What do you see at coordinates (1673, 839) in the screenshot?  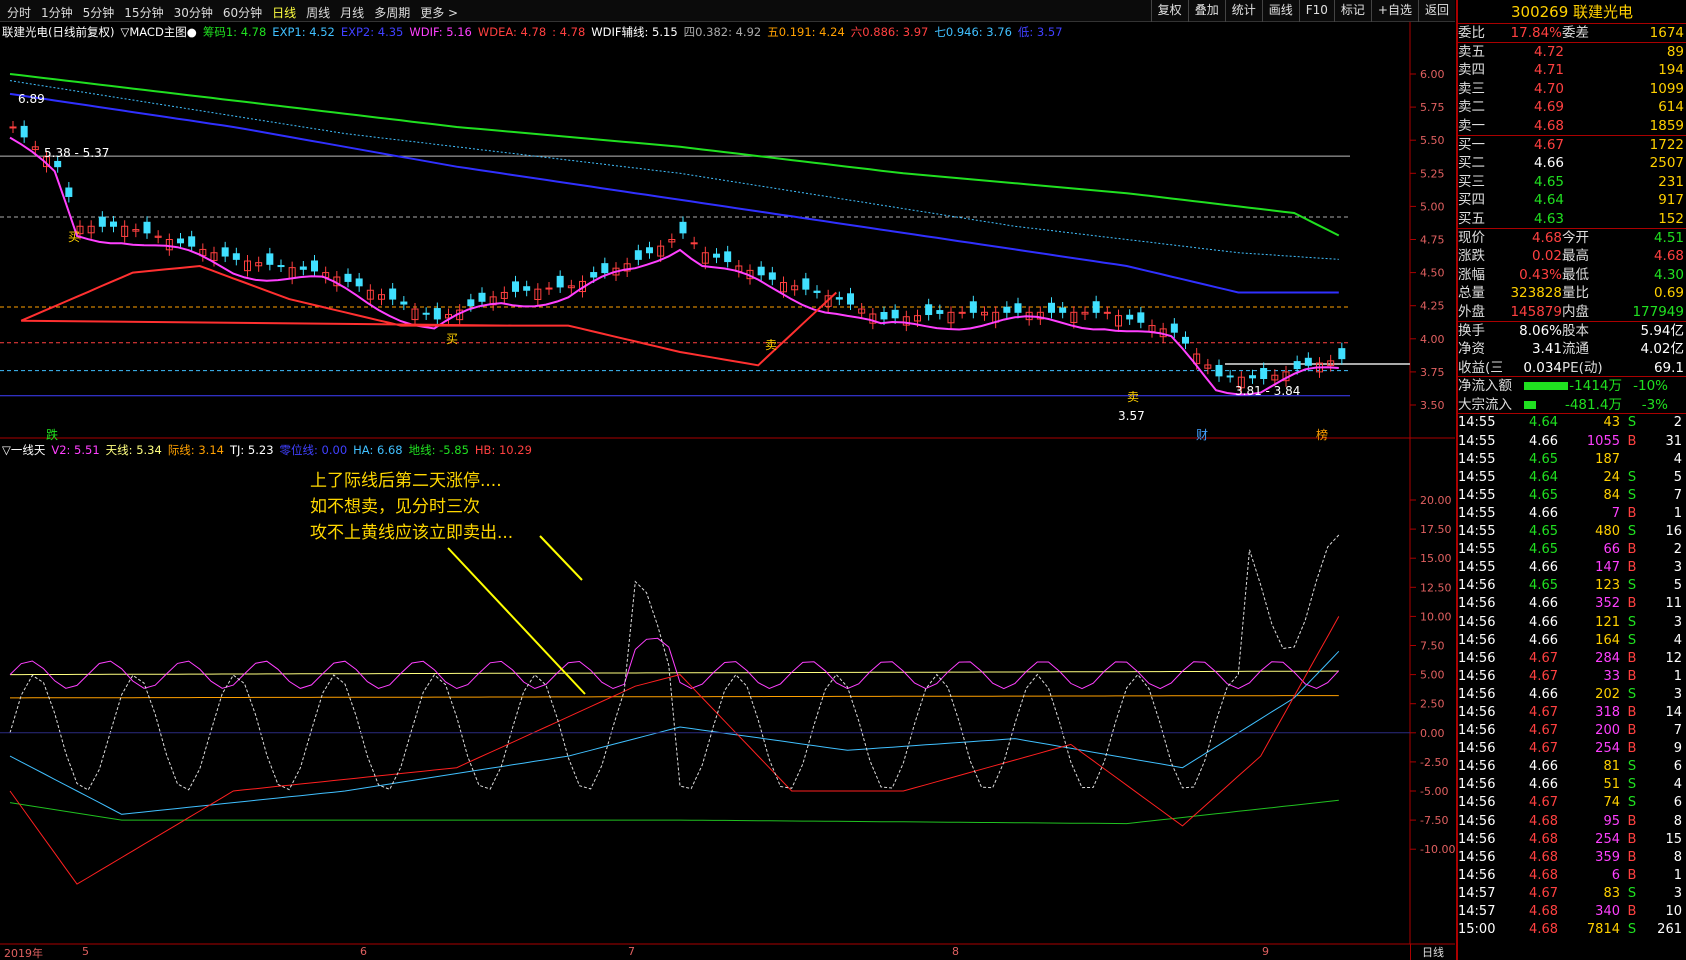 I see `tick-count: 15` at bounding box center [1673, 839].